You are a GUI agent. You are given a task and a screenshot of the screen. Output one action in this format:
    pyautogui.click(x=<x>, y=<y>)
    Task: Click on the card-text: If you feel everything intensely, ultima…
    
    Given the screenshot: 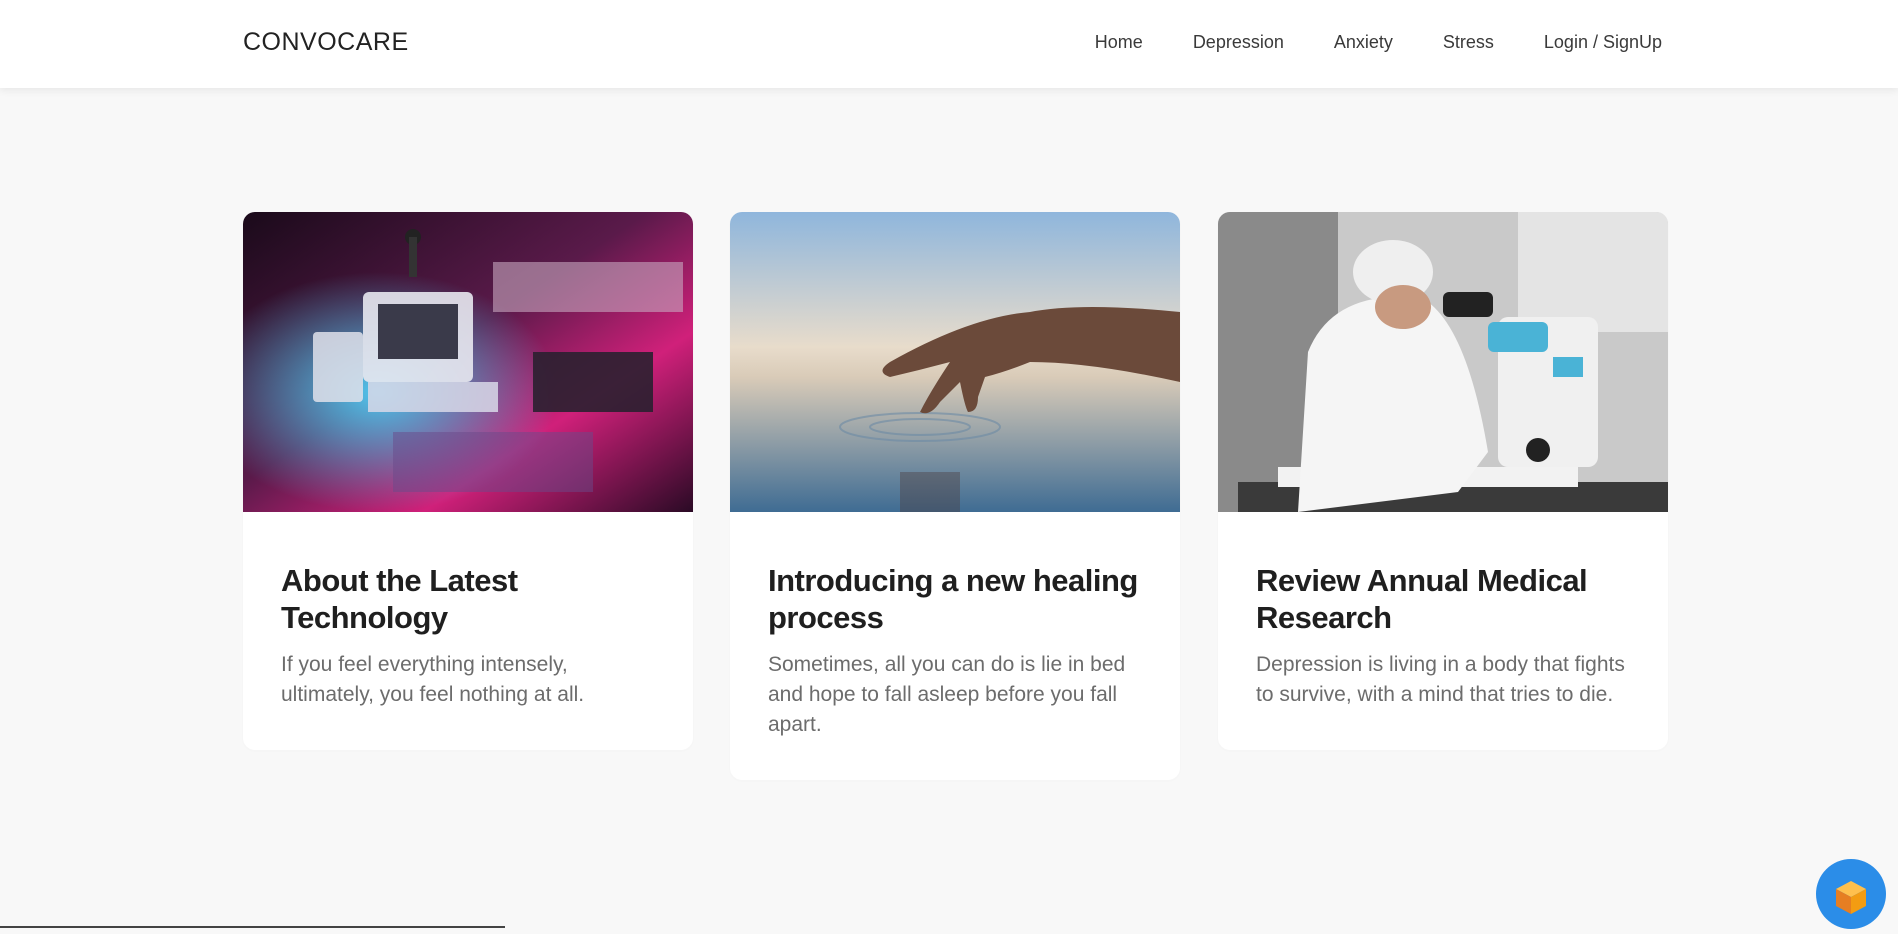 What is the action you would take?
    pyautogui.click(x=433, y=679)
    